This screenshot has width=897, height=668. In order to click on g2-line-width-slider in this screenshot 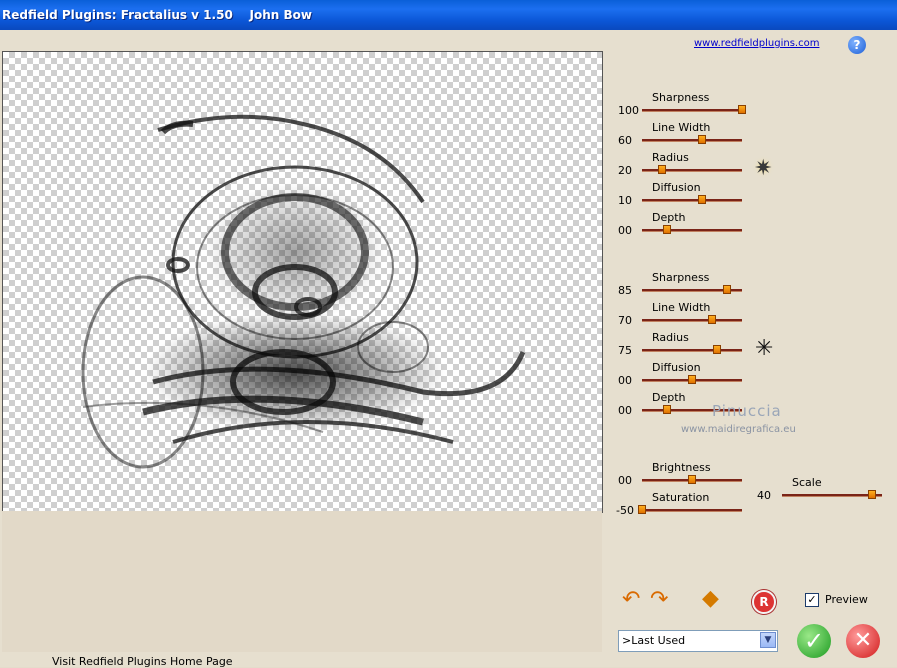, I will do `click(692, 320)`.